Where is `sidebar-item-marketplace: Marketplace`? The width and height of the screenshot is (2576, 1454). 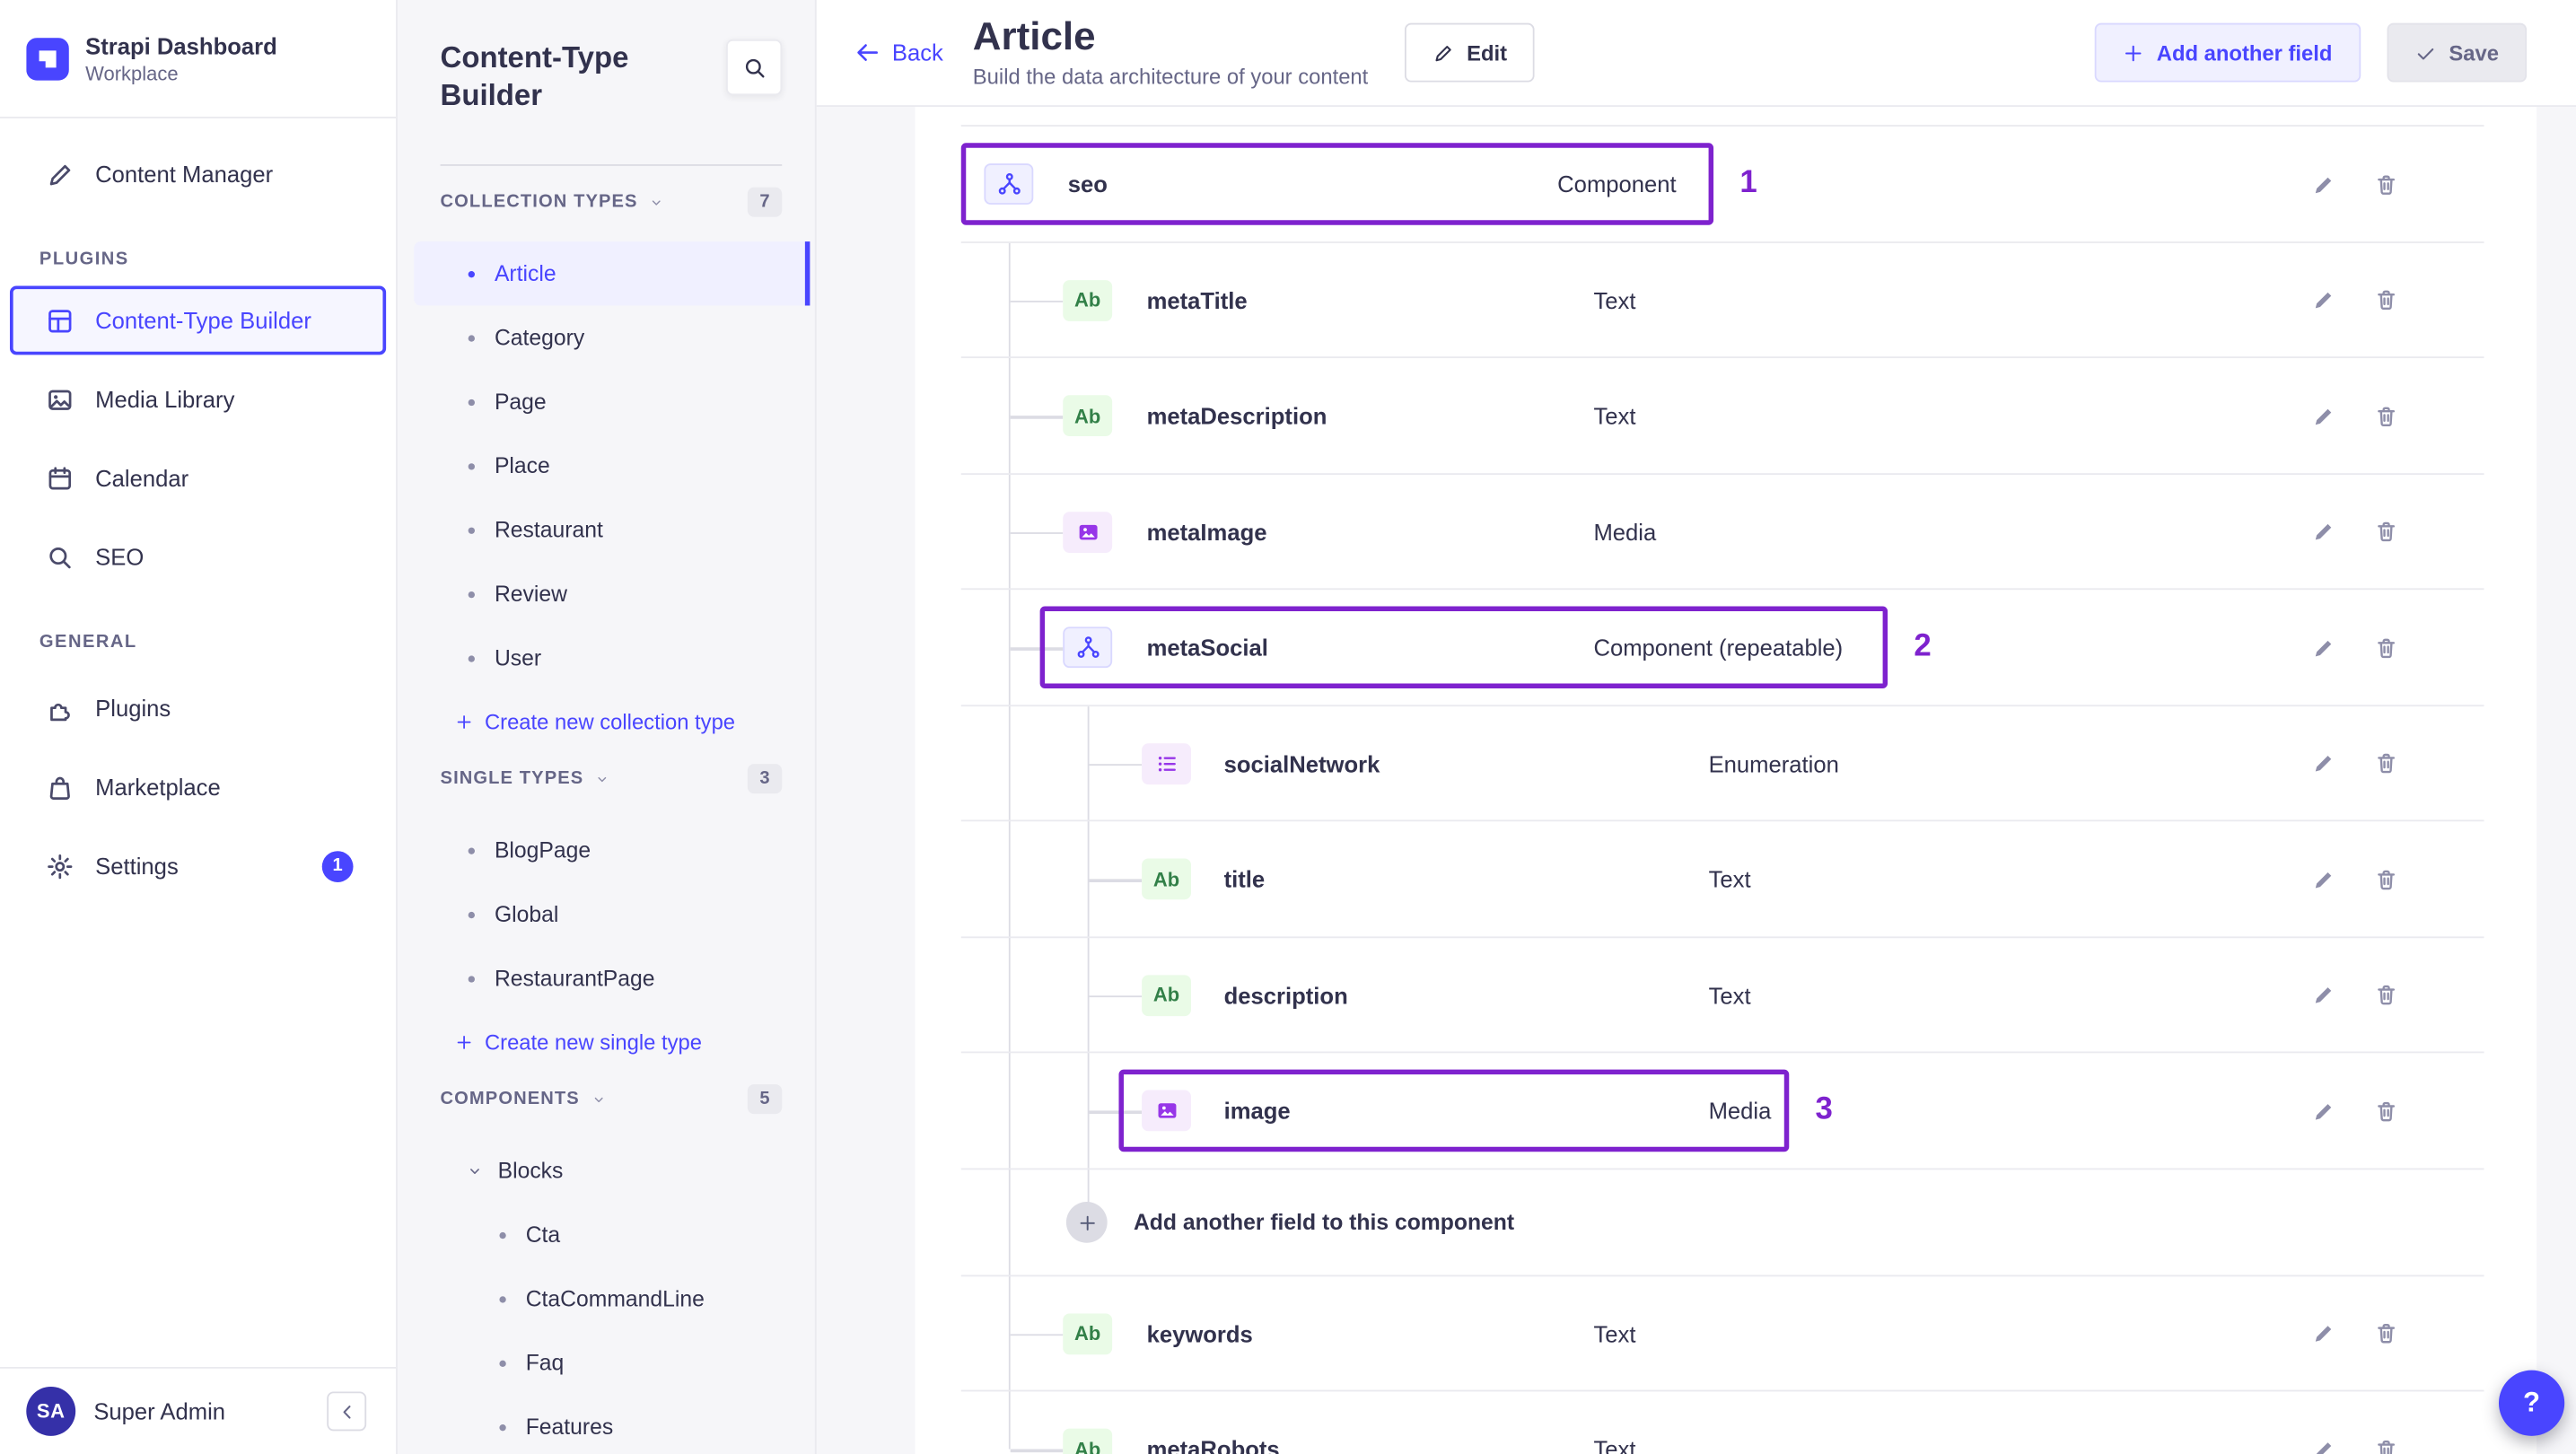
sidebar-item-marketplace: Marketplace is located at coordinates (198, 787).